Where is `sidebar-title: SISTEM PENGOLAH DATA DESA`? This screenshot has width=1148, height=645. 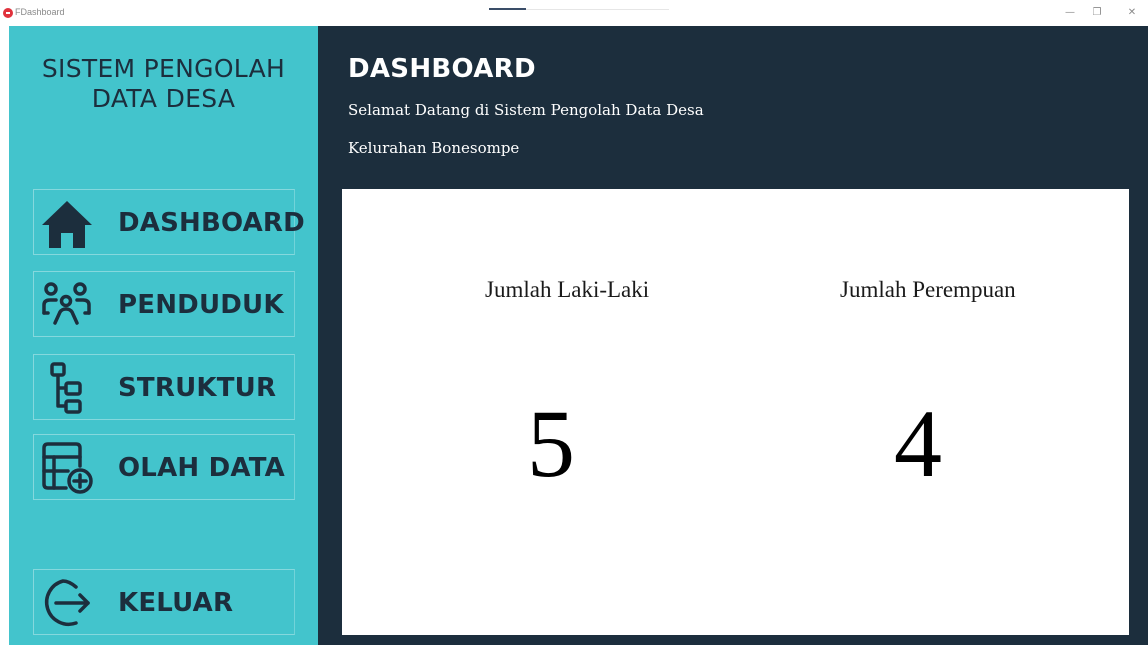
sidebar-title: SISTEM PENGOLAH DATA DESA is located at coordinates (163, 83).